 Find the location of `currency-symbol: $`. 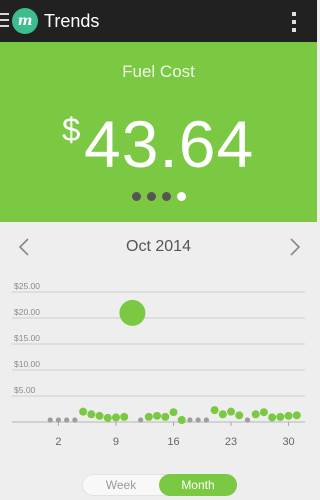

currency-symbol: $ is located at coordinates (71, 129).